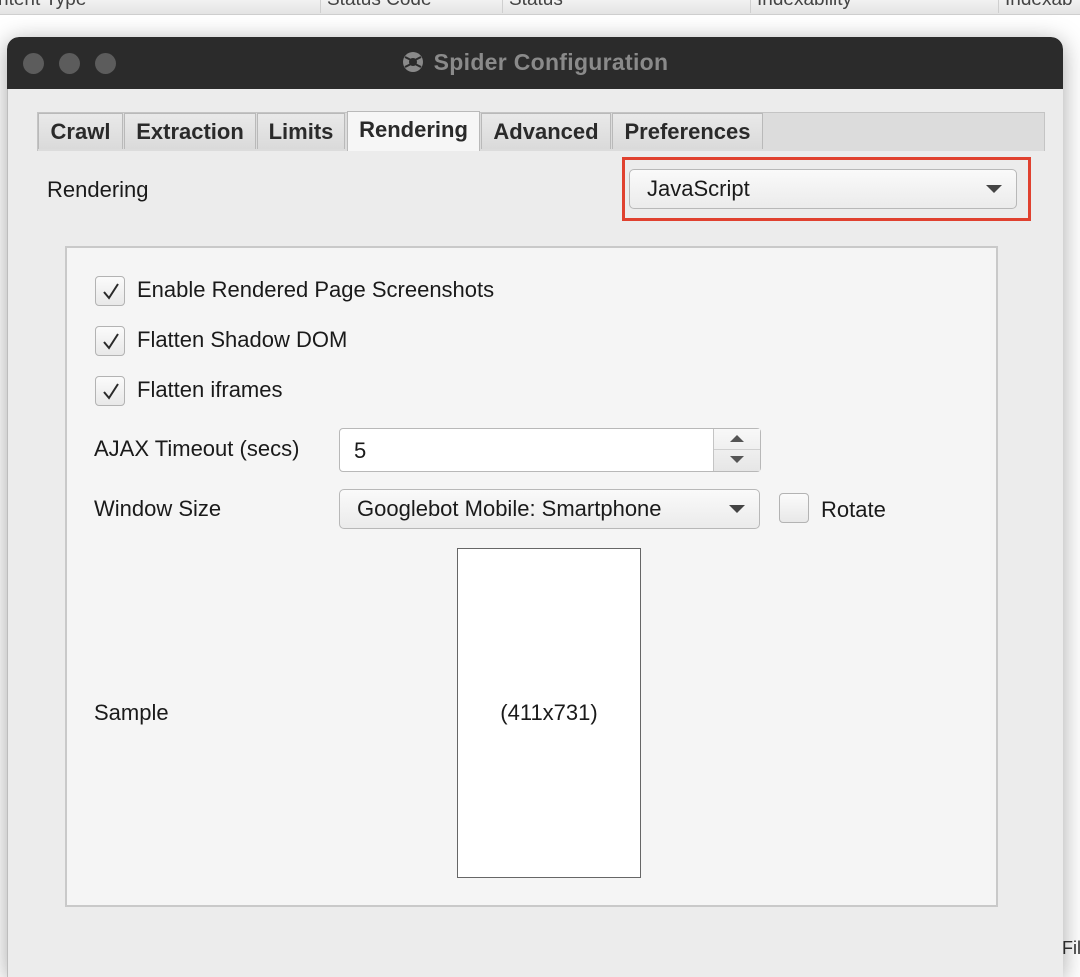  Describe the element at coordinates (687, 131) in the screenshot. I see `tab-preferences: Preferences` at that location.